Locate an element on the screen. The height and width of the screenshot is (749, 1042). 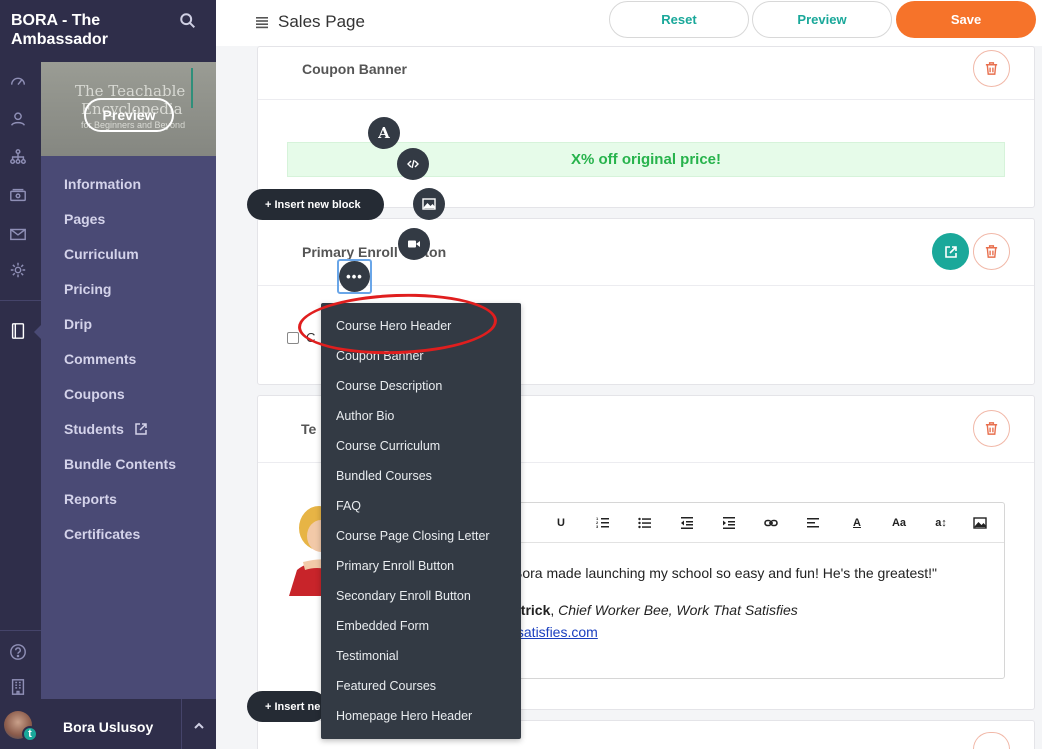
avatar-badge: t is located at coordinates (30, 734).